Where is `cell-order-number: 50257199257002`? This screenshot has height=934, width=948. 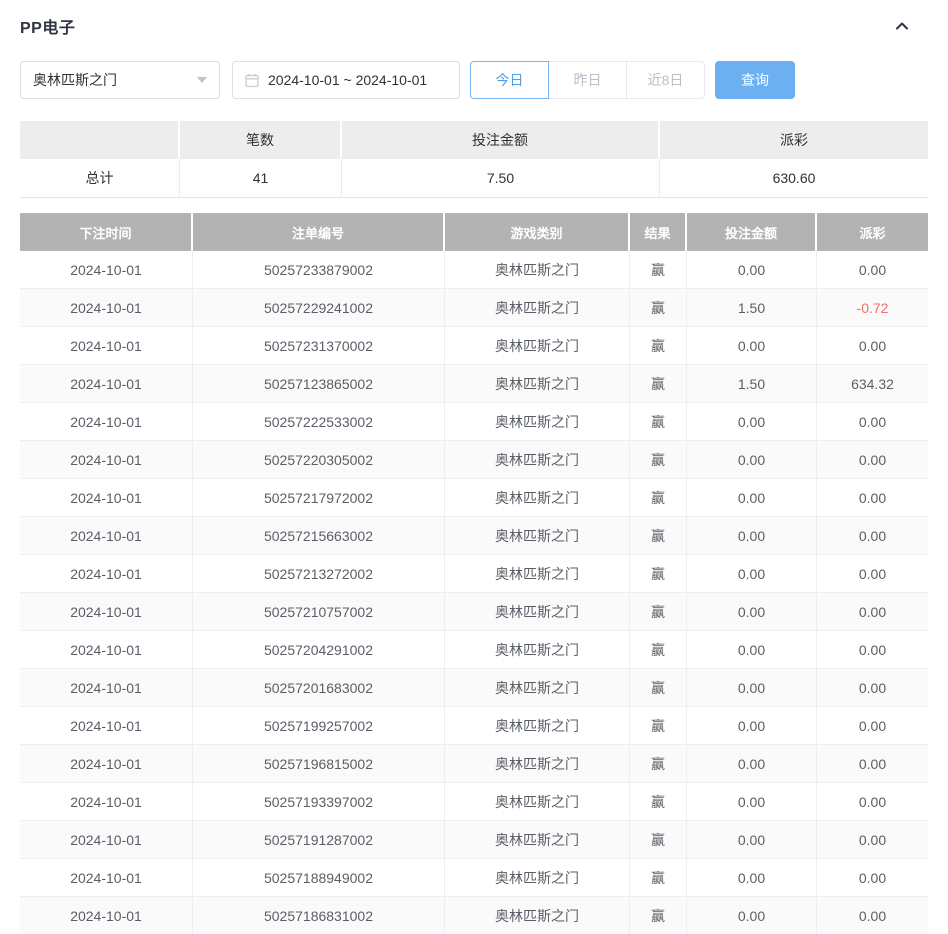 cell-order-number: 50257199257002 is located at coordinates (319, 726).